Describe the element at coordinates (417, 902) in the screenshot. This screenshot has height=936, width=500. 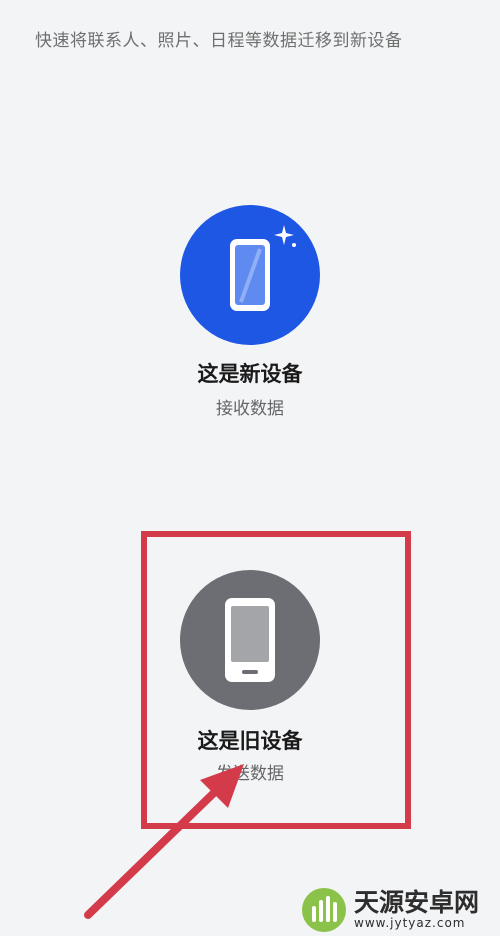
I see `watermark-title: 天源安卓网` at that location.